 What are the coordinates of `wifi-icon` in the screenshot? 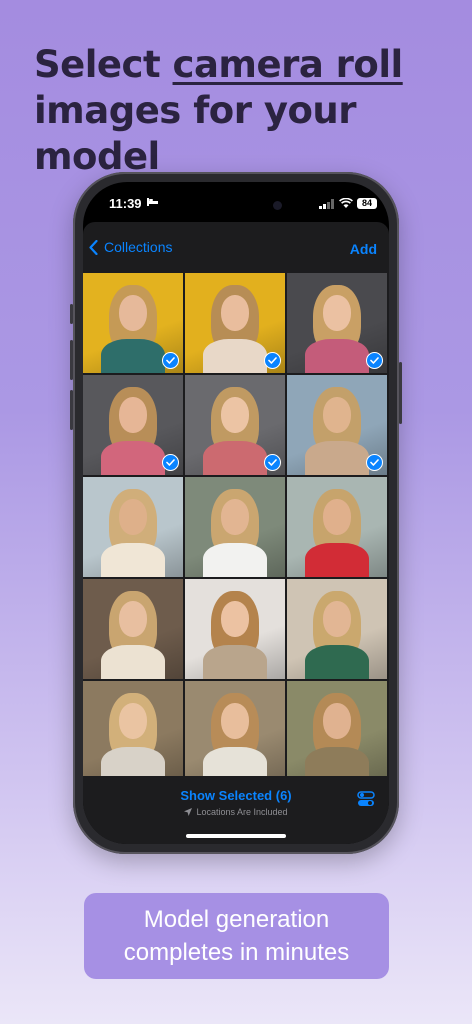 It's located at (346, 203).